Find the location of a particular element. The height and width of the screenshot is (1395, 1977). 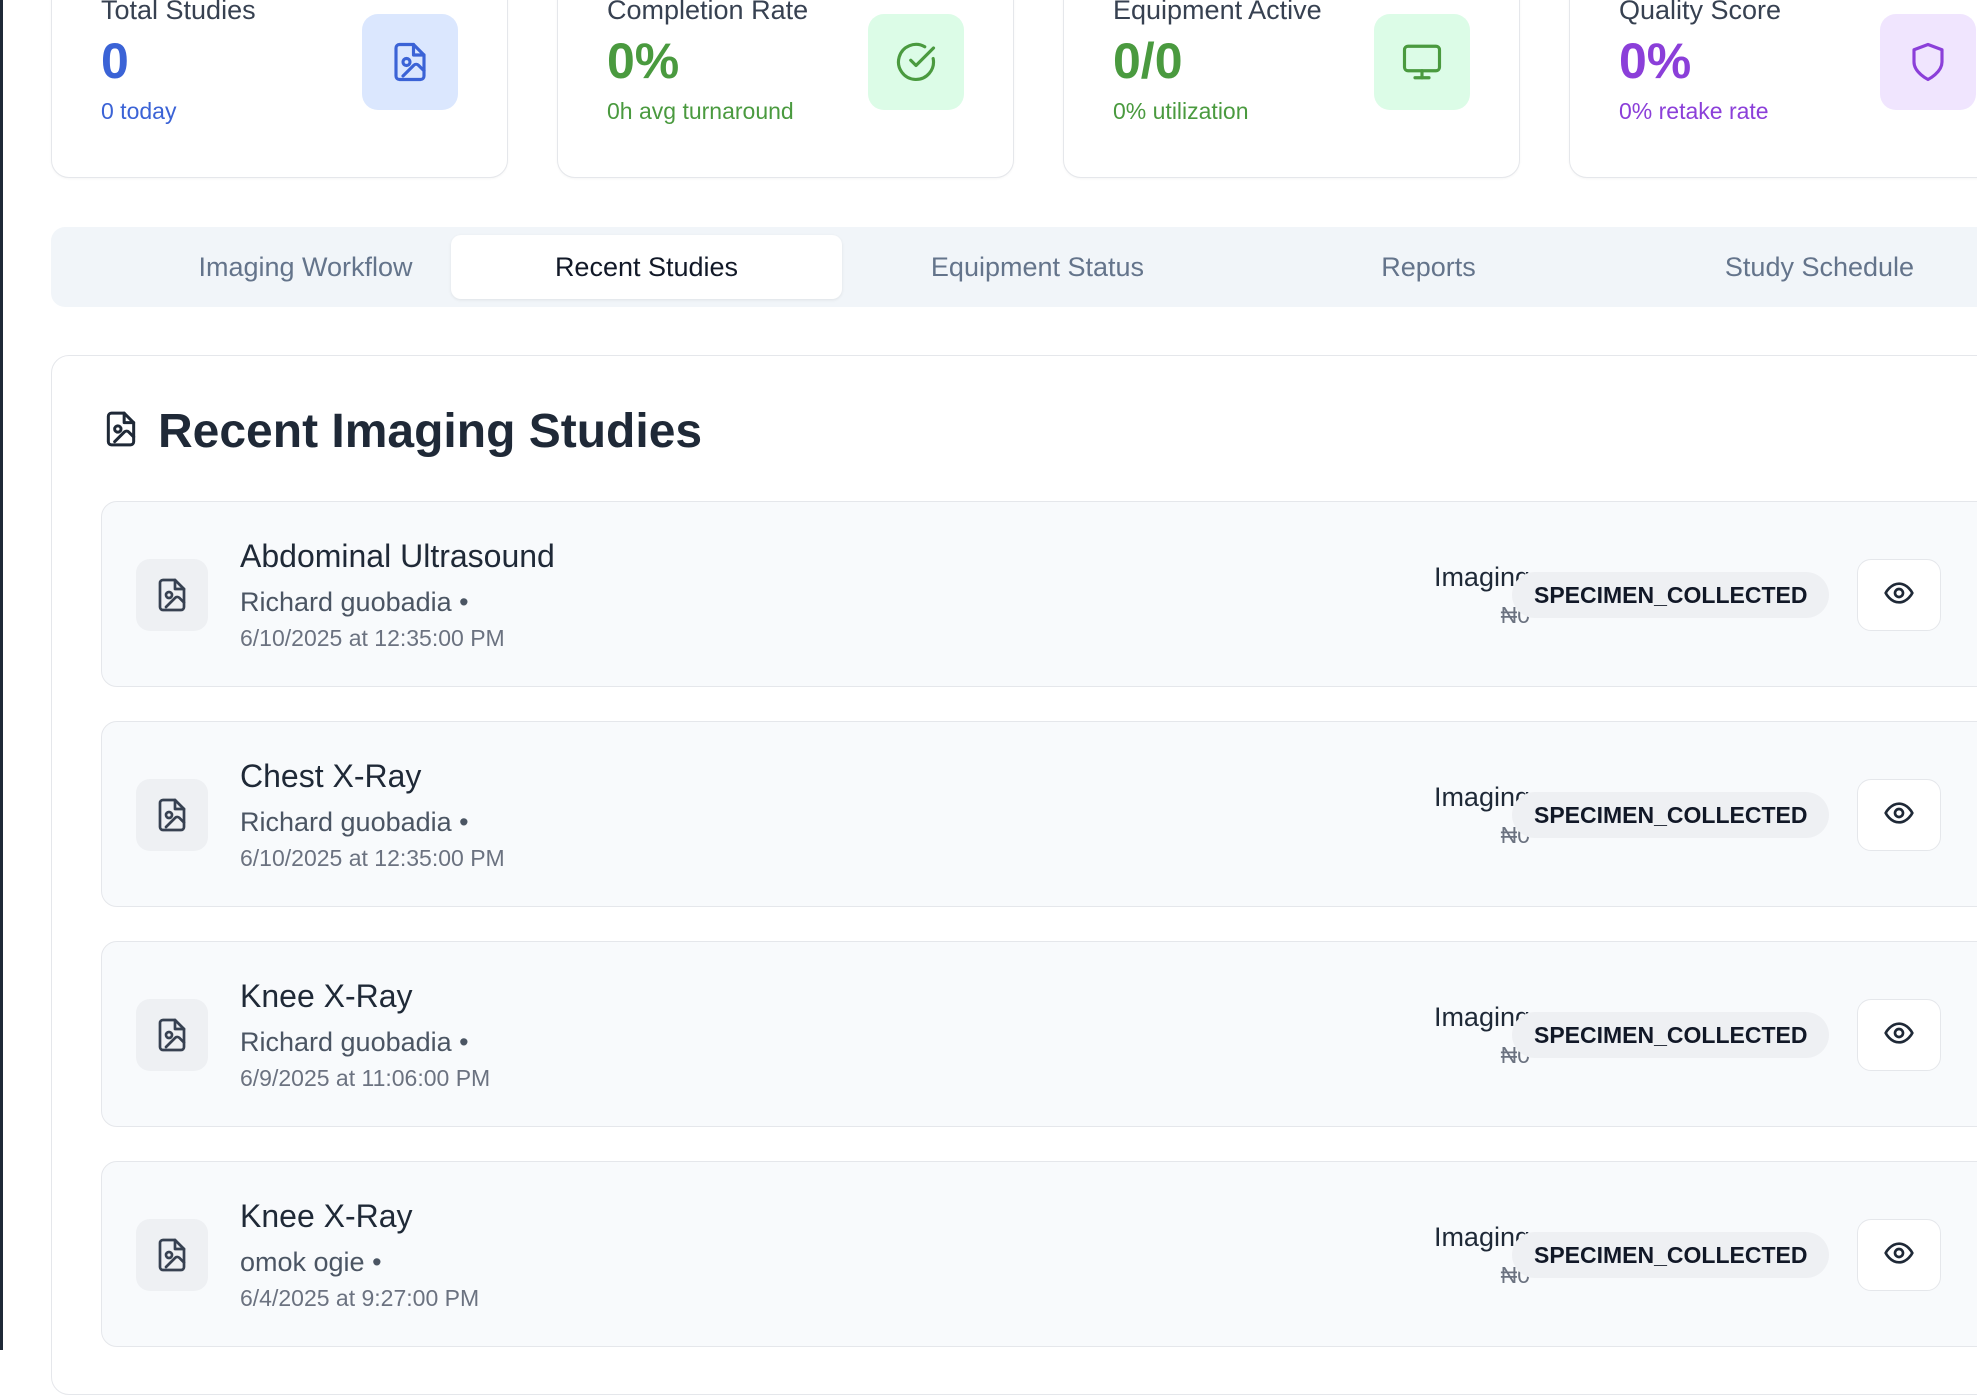

stat-card-equipment-active: Equipment Active 0/0 0% utilization is located at coordinates (1291, 89).